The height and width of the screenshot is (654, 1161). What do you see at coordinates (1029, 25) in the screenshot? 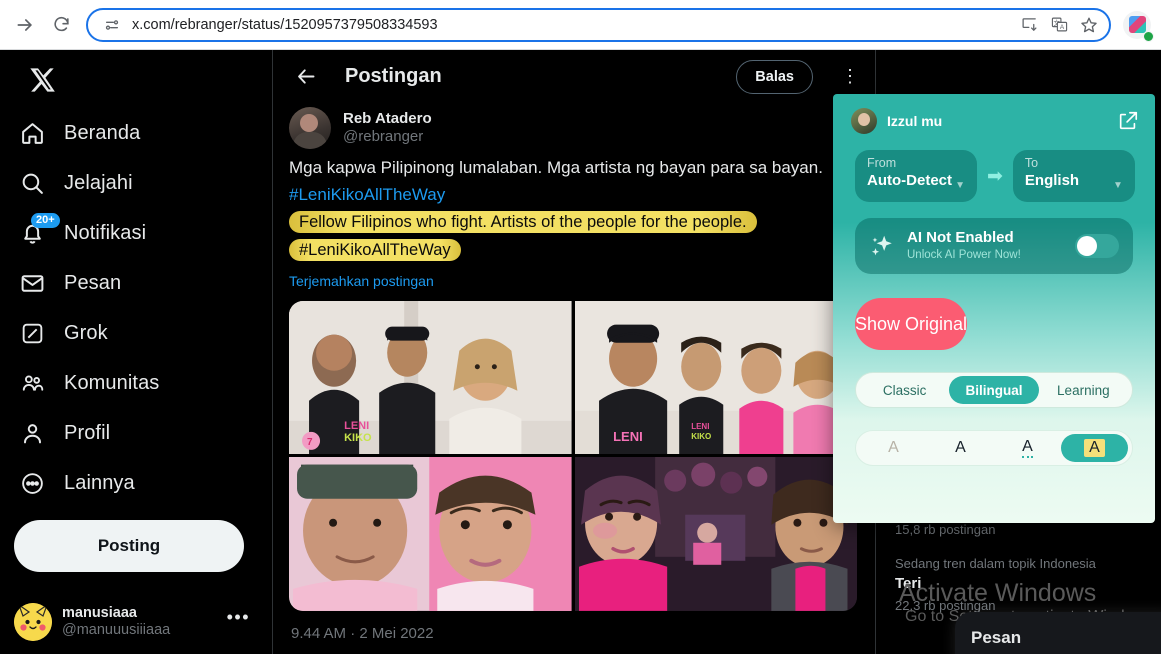
I see `install-app-icon` at bounding box center [1029, 25].